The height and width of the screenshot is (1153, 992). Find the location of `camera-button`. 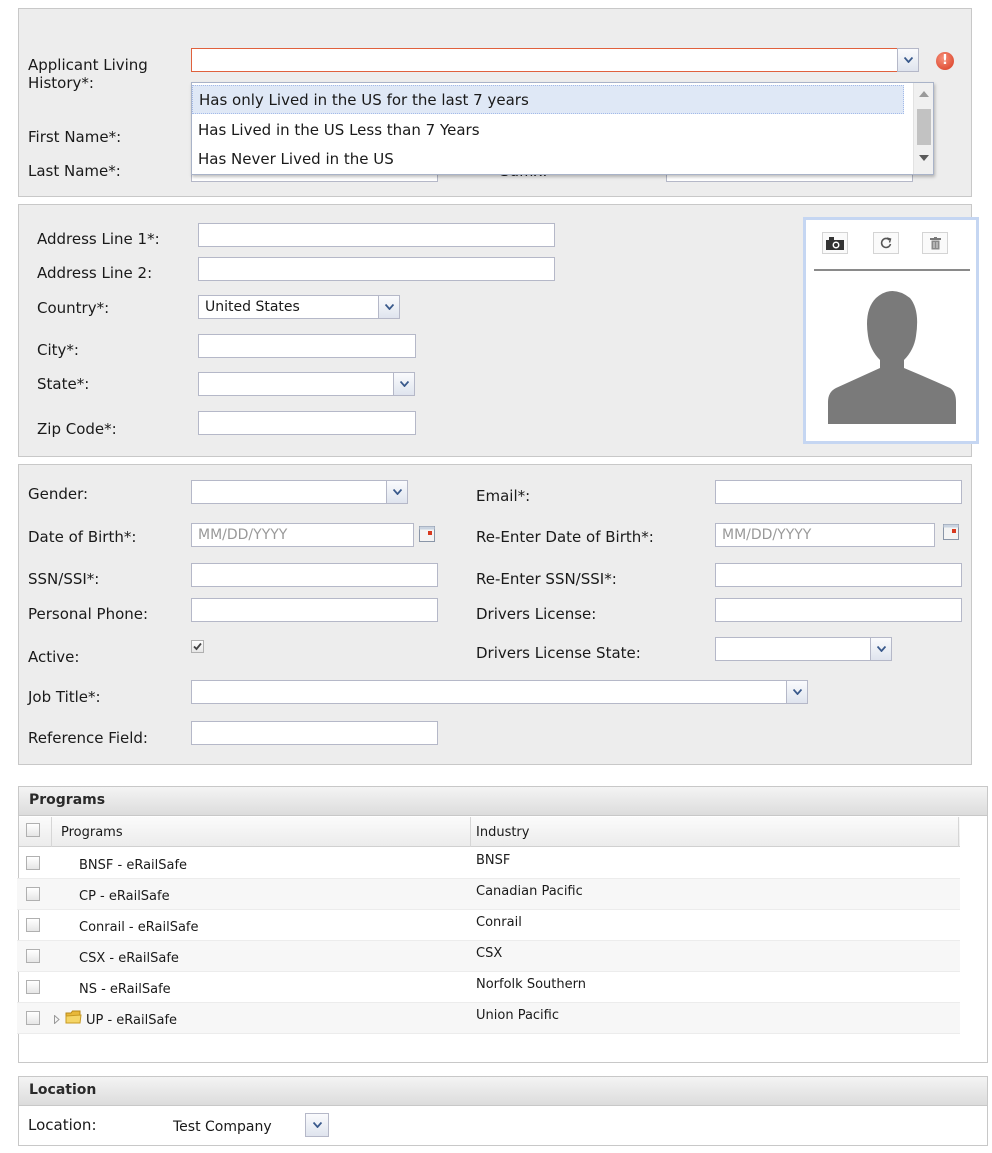

camera-button is located at coordinates (835, 243).